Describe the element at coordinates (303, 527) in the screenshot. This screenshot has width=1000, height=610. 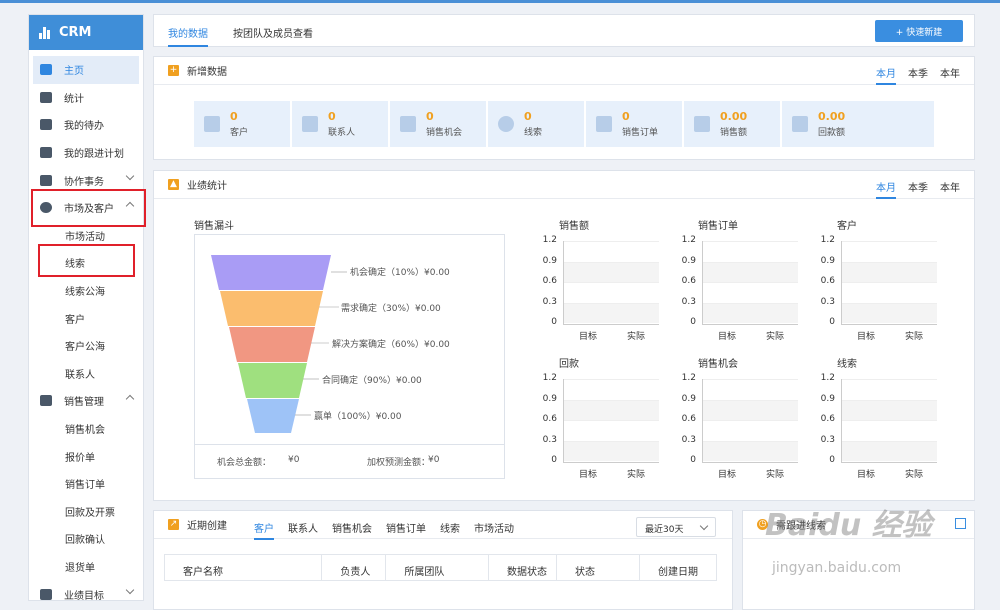
I see `tab-contact: 联系人` at that location.